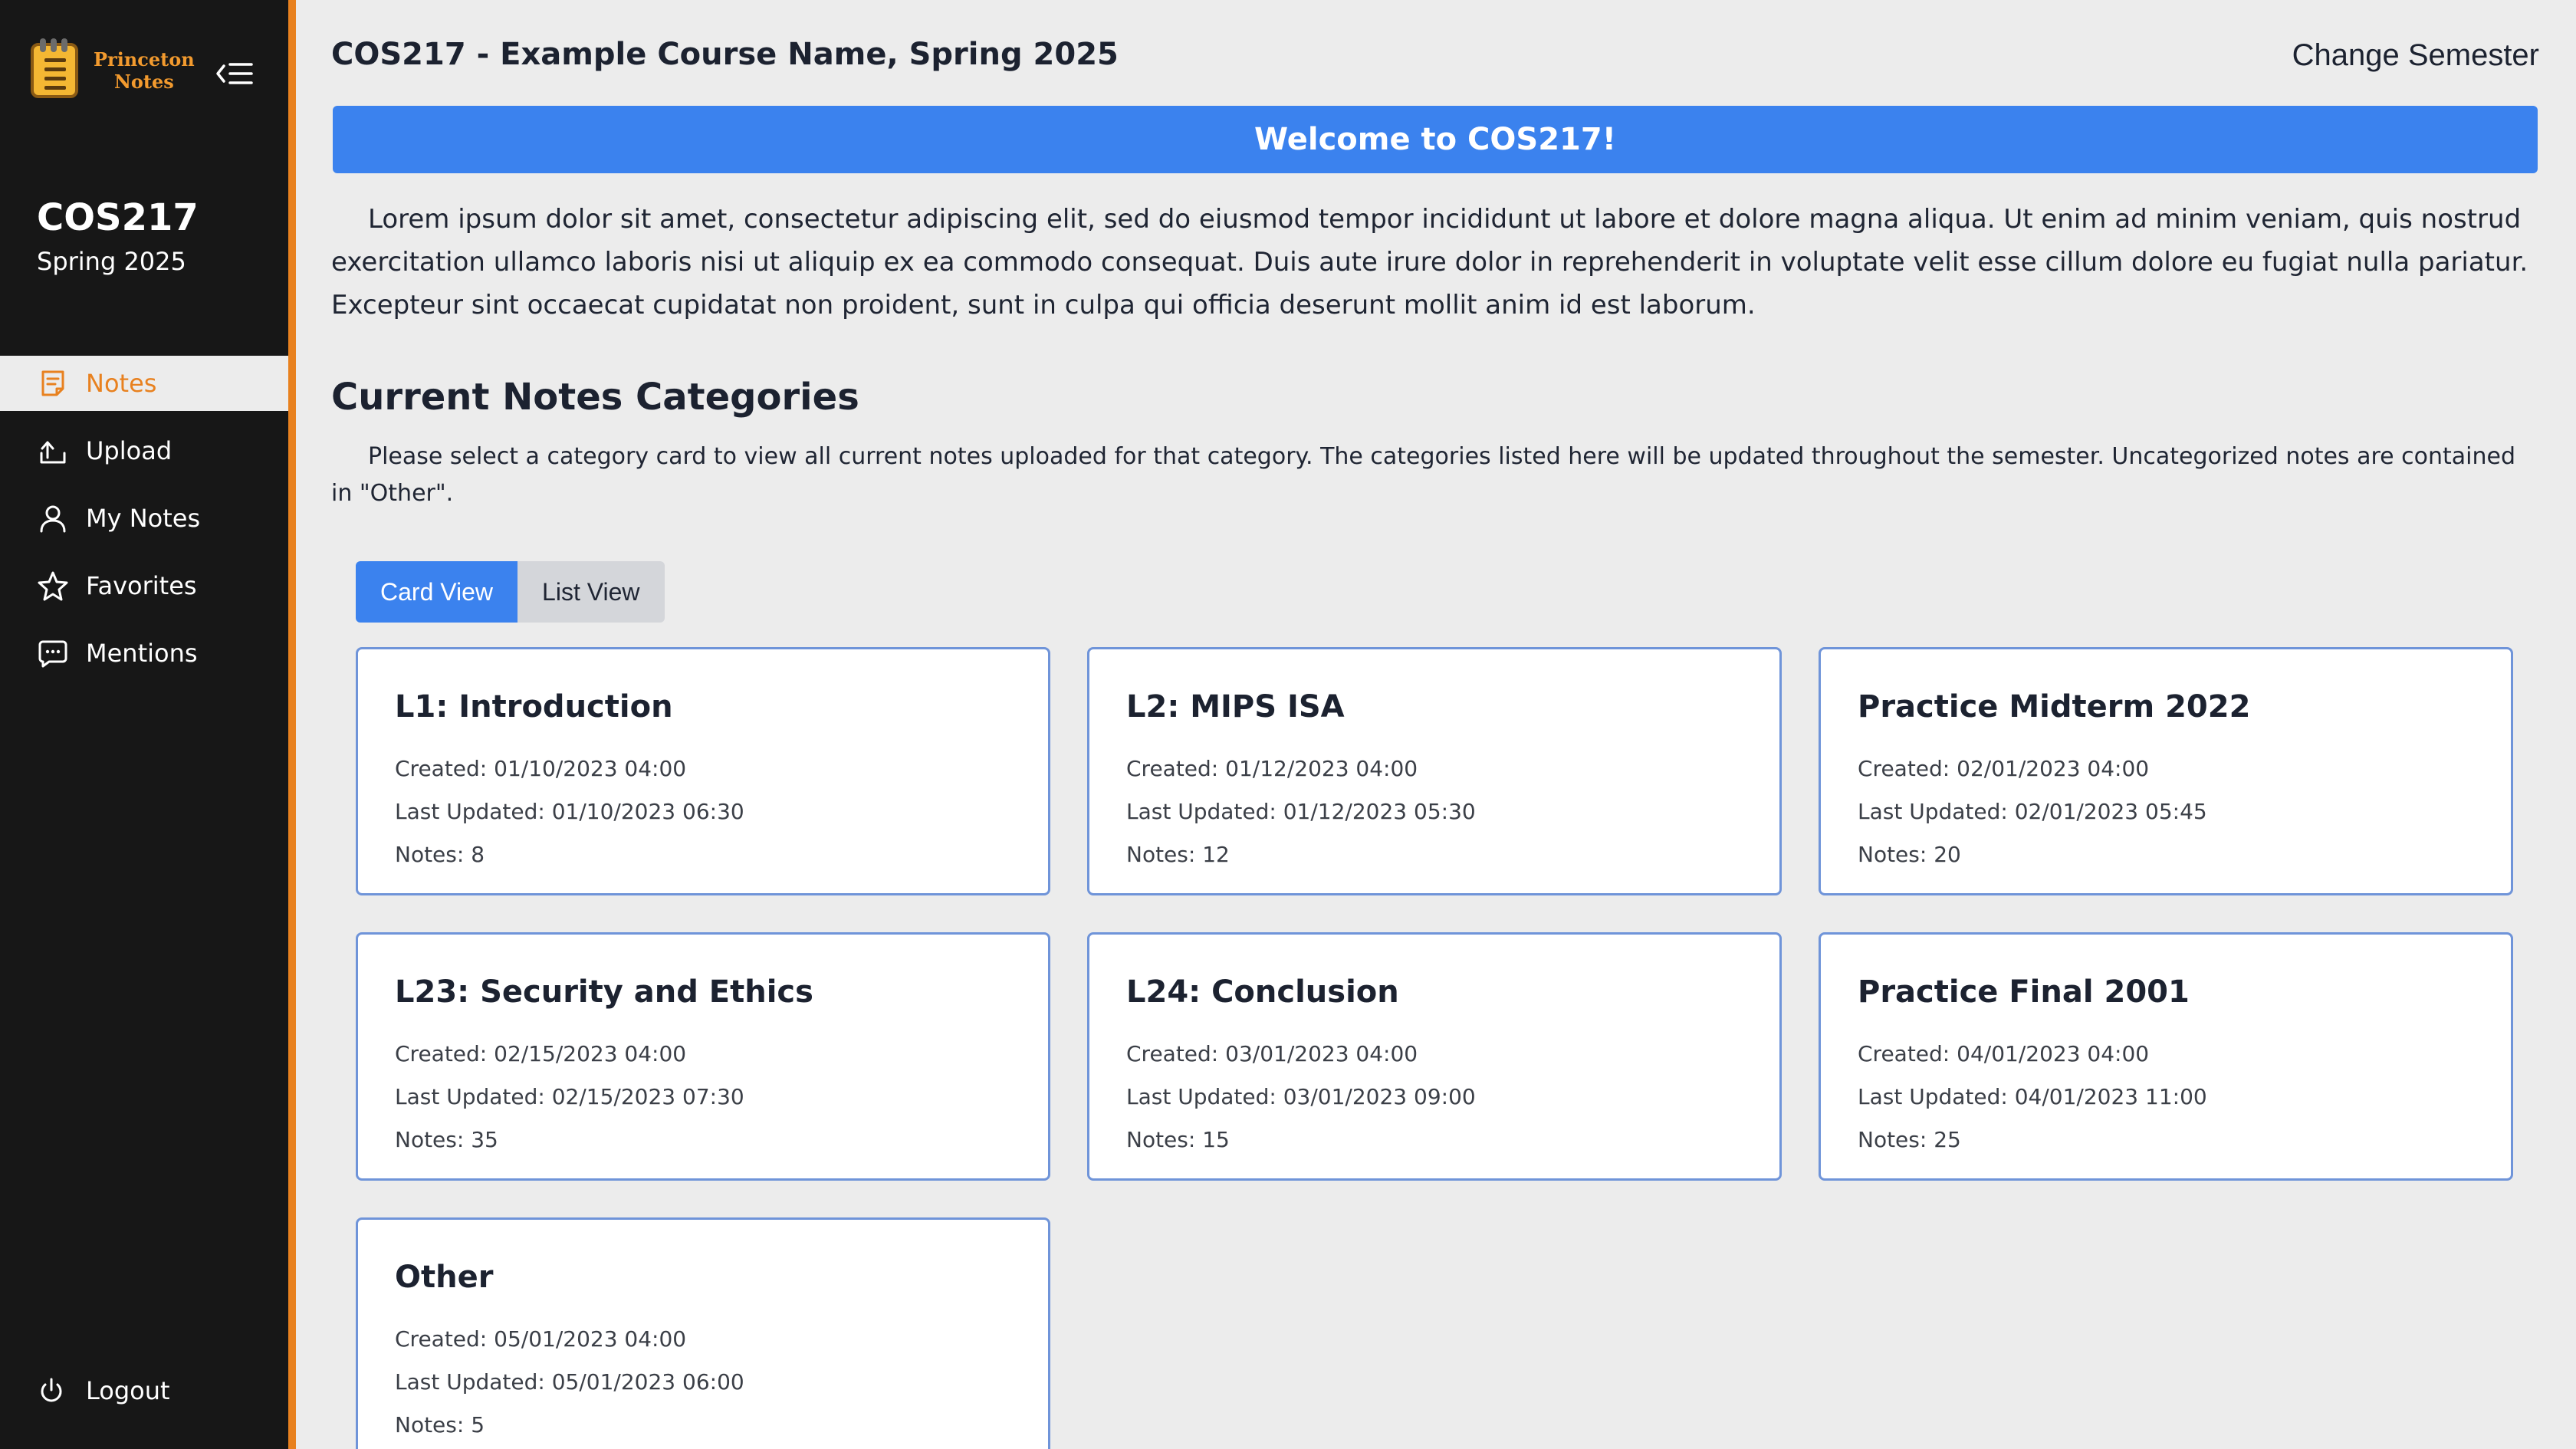  What do you see at coordinates (1263, 992) in the screenshot?
I see `card-title: L24: Conclusion` at bounding box center [1263, 992].